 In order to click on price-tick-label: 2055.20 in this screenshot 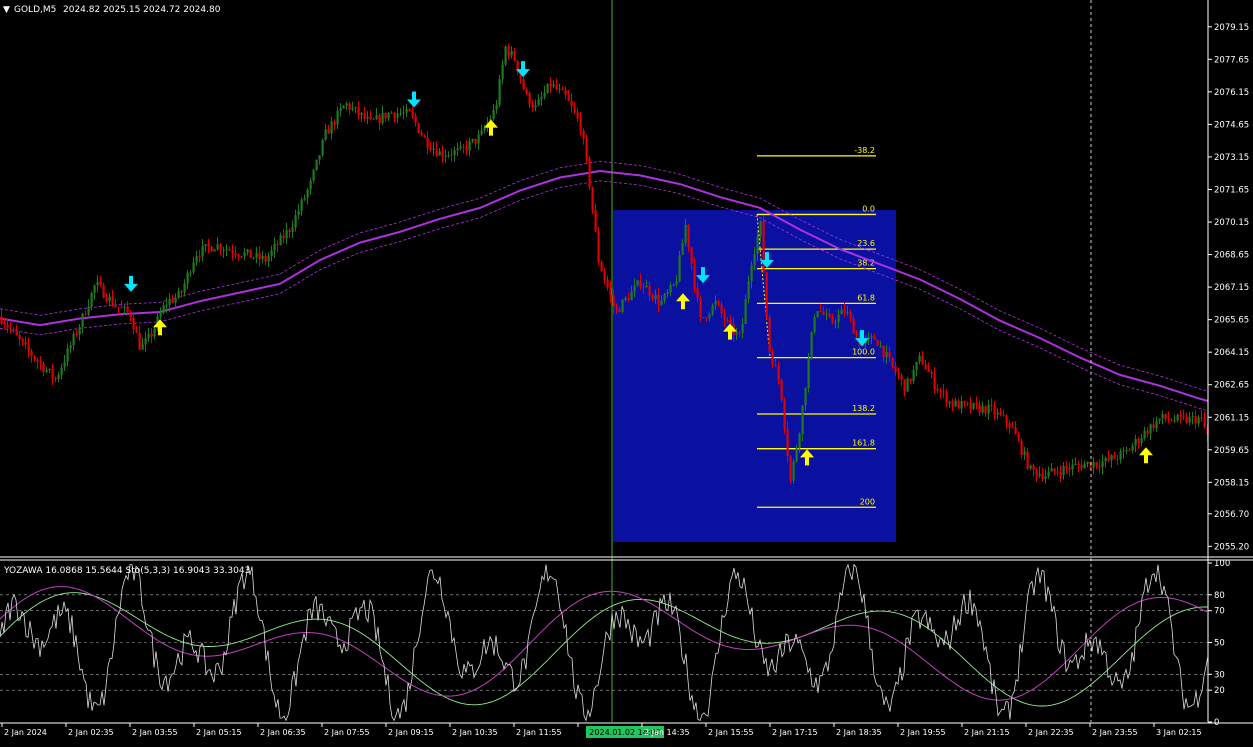, I will do `click(1231, 547)`.